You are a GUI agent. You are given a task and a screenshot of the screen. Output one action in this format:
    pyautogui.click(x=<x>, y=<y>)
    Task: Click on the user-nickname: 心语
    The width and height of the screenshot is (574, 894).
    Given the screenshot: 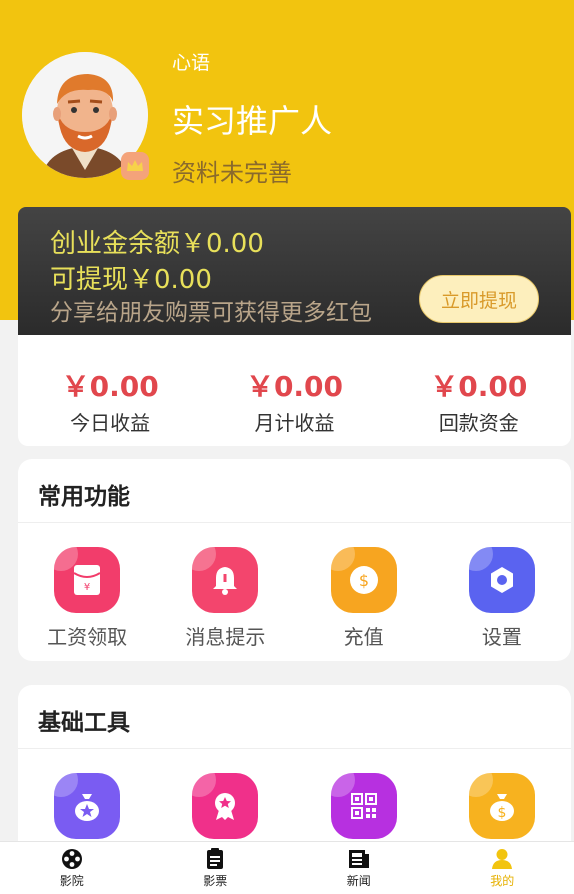 What is the action you would take?
    pyautogui.click(x=191, y=63)
    